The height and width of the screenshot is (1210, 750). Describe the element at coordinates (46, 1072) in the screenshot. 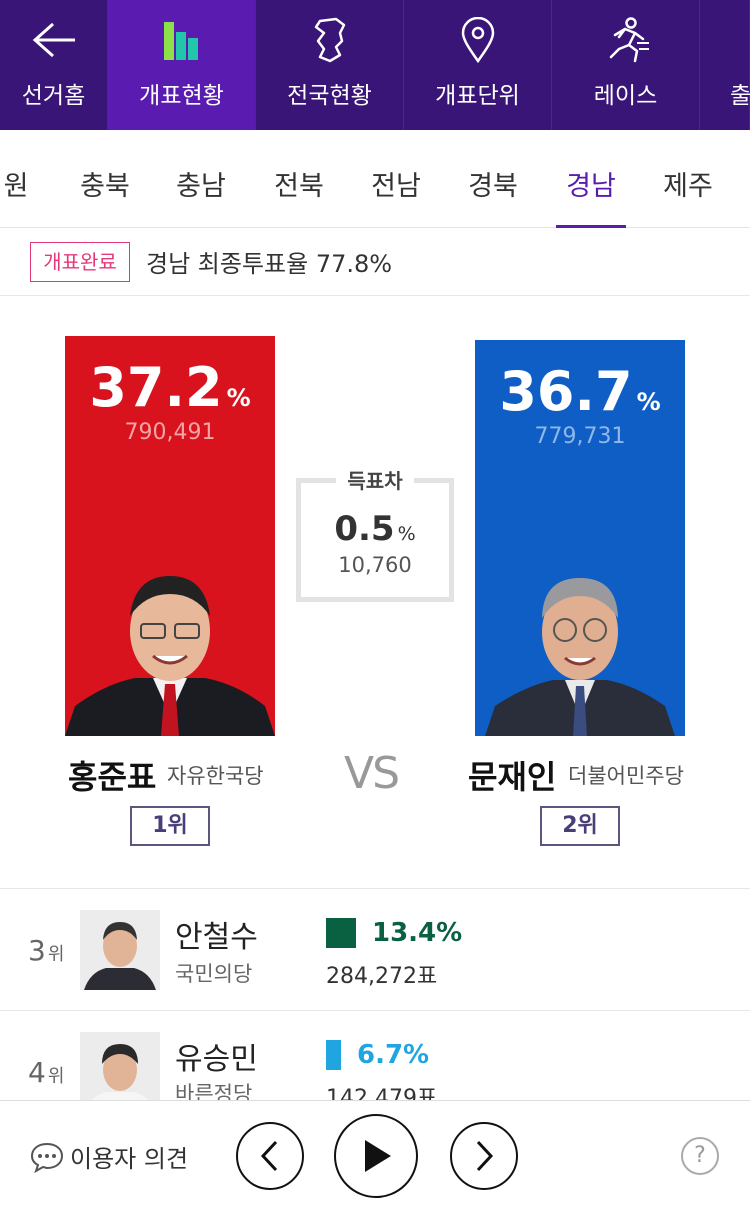

I see `list-item-rank: 4위` at that location.